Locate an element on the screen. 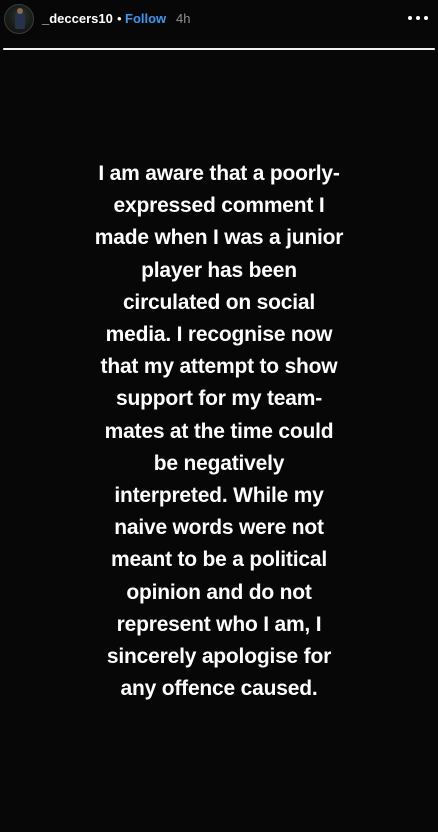 Image resolution: width=438 pixels, height=832 pixels. story-progress-bar is located at coordinates (219, 49).